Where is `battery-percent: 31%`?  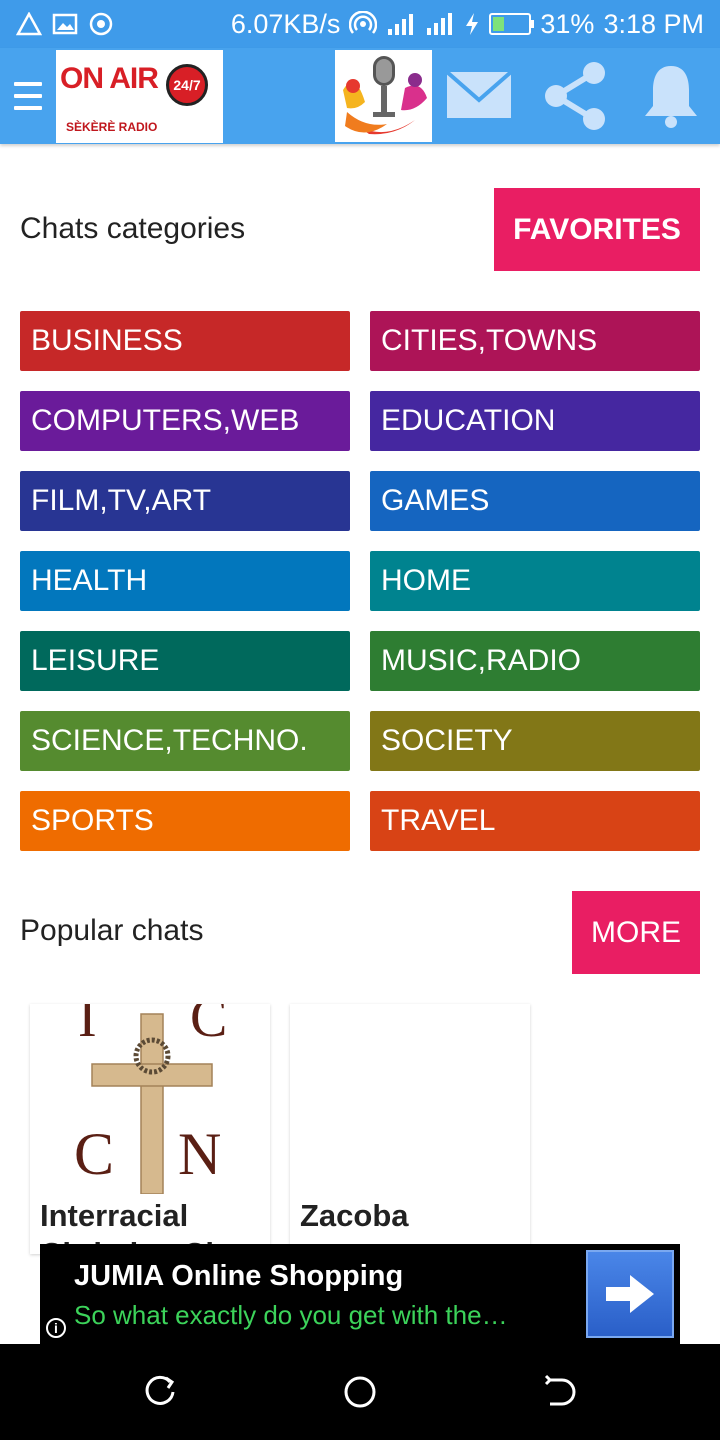
battery-percent: 31% is located at coordinates (567, 23).